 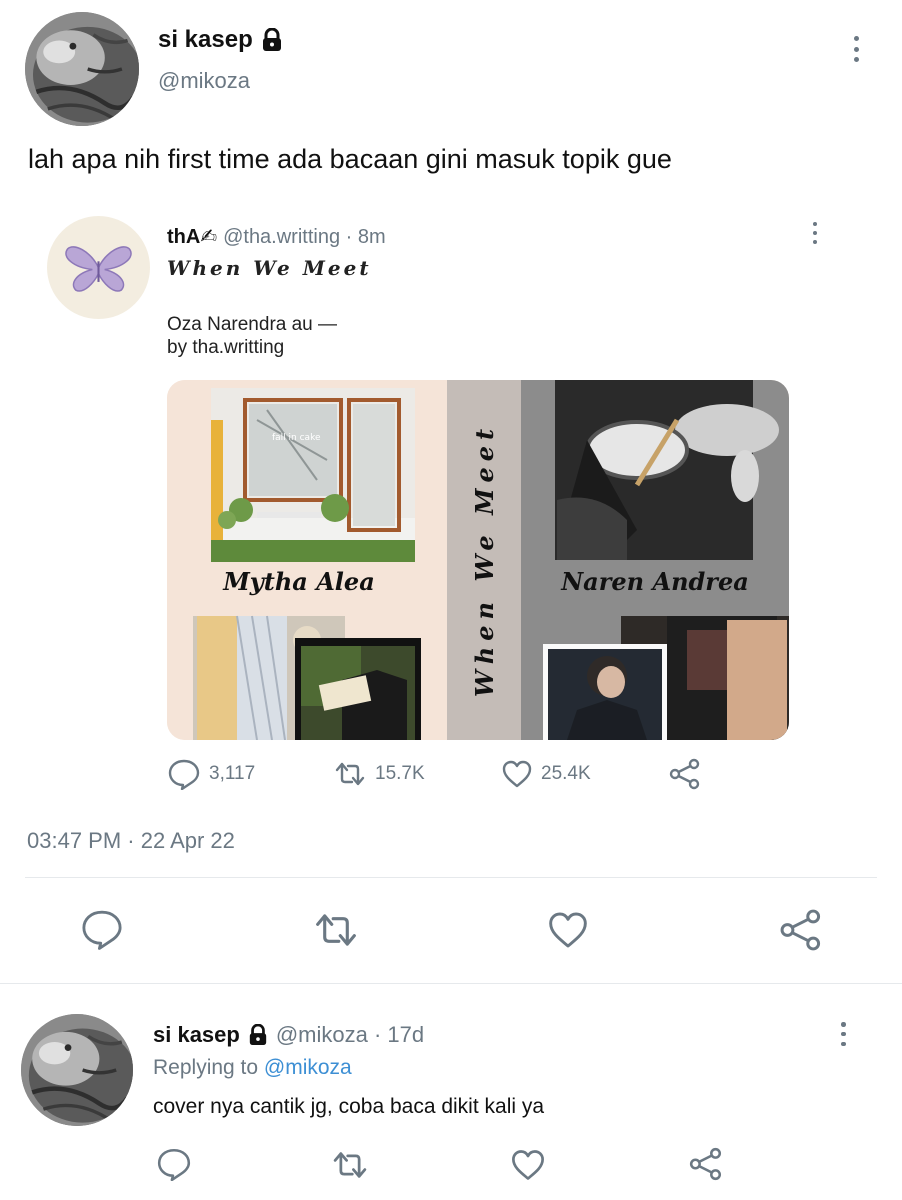 What do you see at coordinates (192, 236) in the screenshot?
I see `quoted-display-name: thA✍` at bounding box center [192, 236].